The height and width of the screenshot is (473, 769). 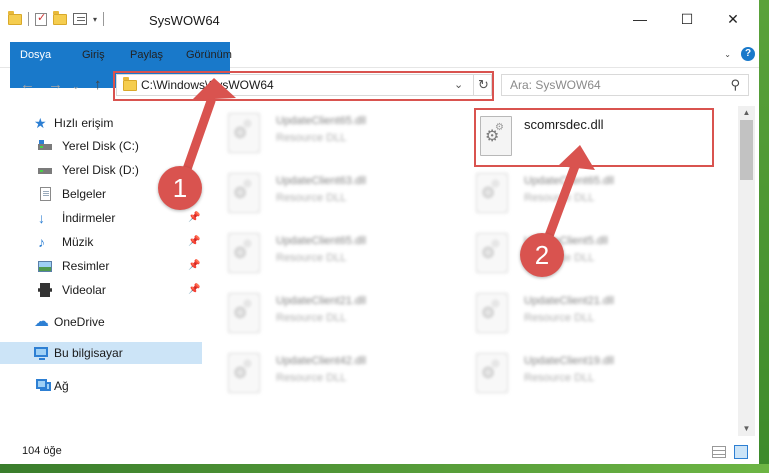 What do you see at coordinates (719, 452) in the screenshot?
I see `details-view-icon` at bounding box center [719, 452].